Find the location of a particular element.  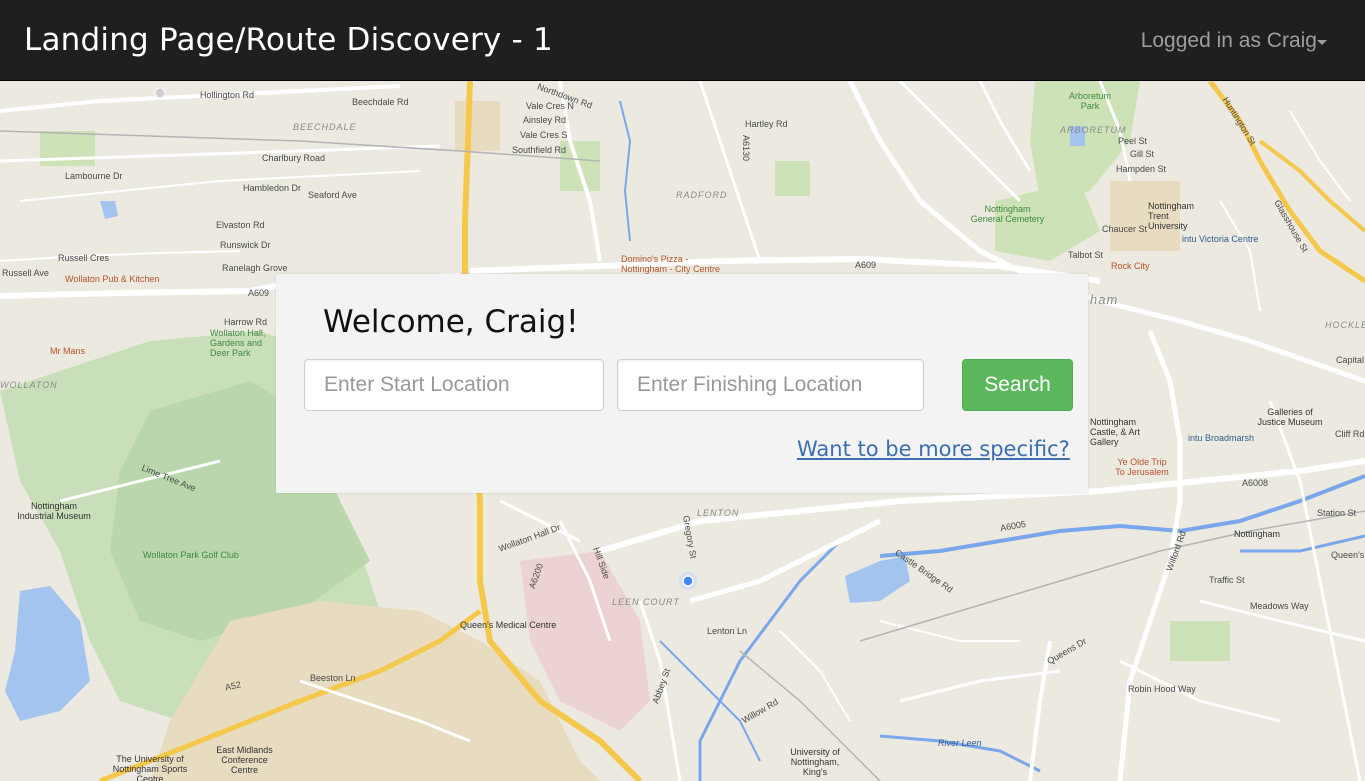

map-label: Lenton Ln is located at coordinates (727, 631).